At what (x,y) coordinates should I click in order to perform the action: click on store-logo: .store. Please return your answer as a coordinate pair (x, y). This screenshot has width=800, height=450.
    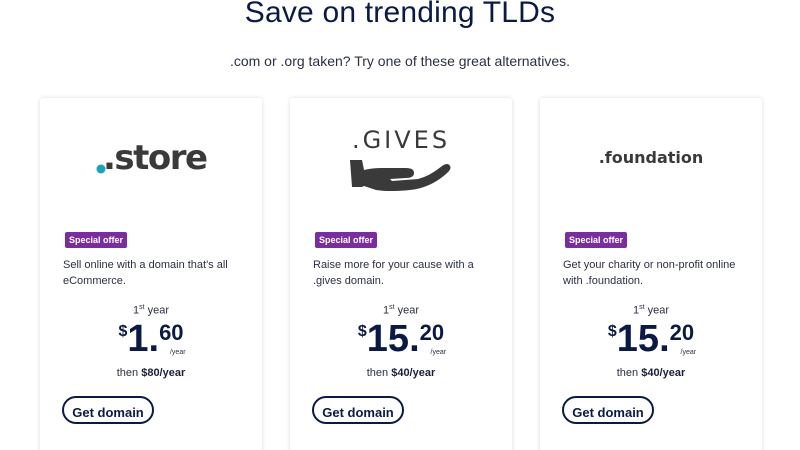
    Looking at the image, I should click on (151, 168).